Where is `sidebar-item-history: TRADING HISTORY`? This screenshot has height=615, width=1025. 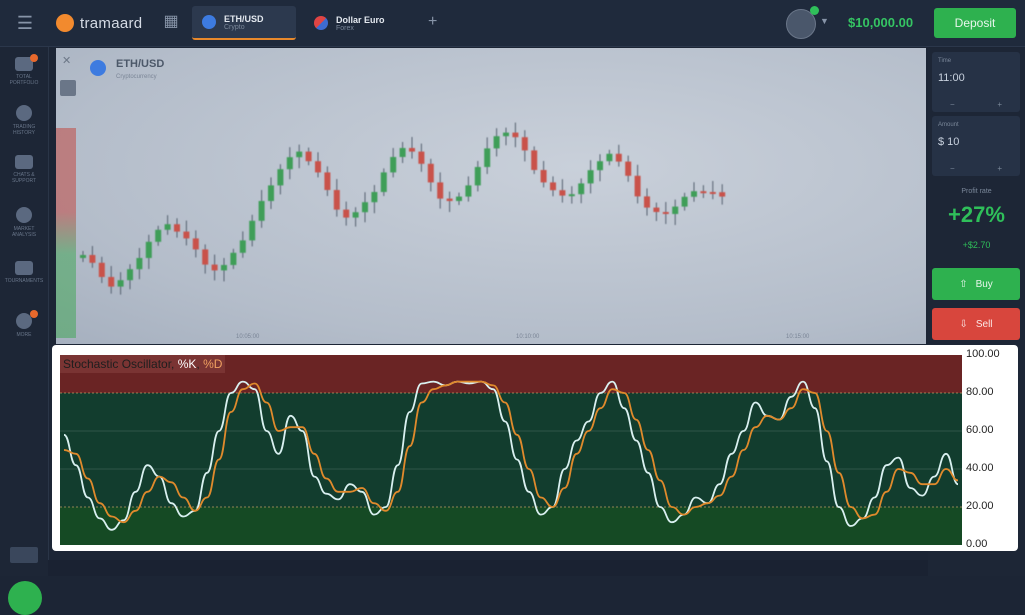
sidebar-item-history: TRADING HISTORY is located at coordinates (24, 120).